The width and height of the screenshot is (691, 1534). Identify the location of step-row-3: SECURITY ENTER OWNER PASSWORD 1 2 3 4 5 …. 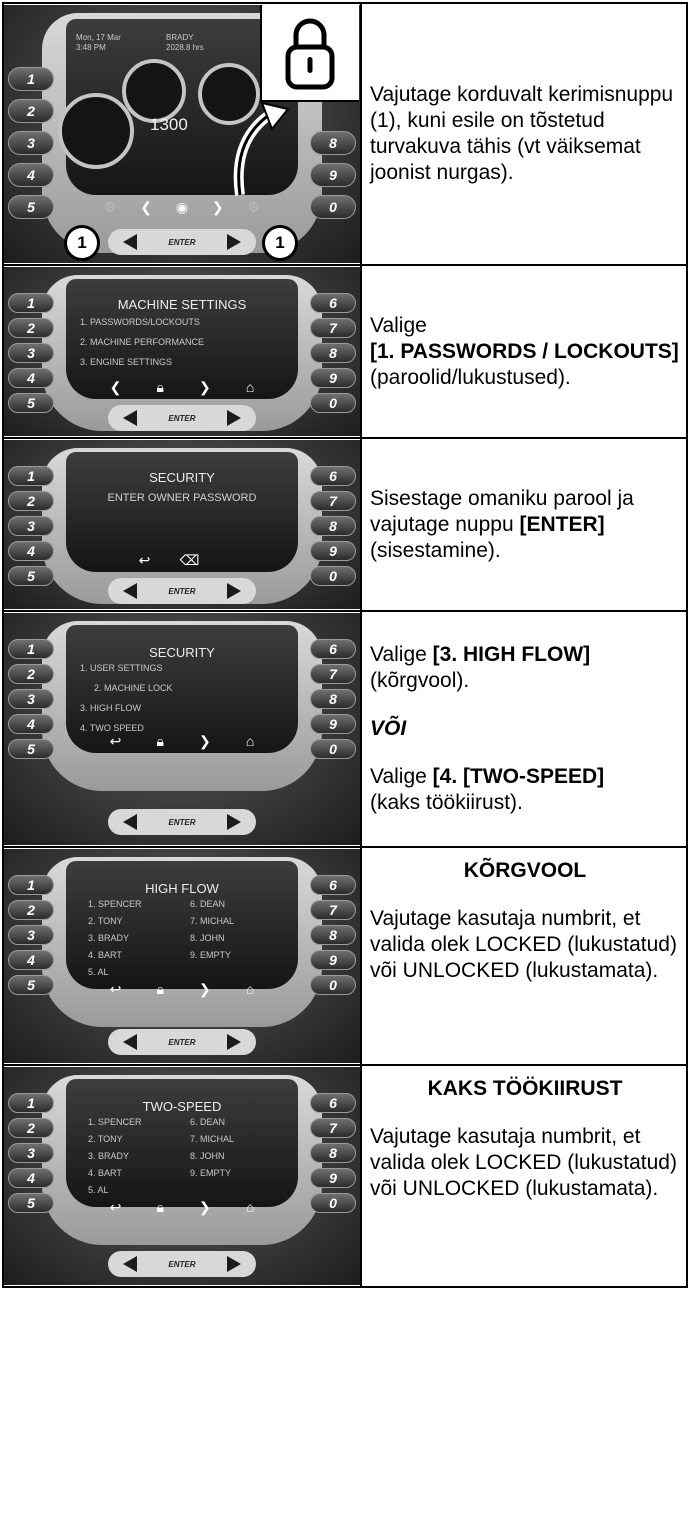
(345, 524).